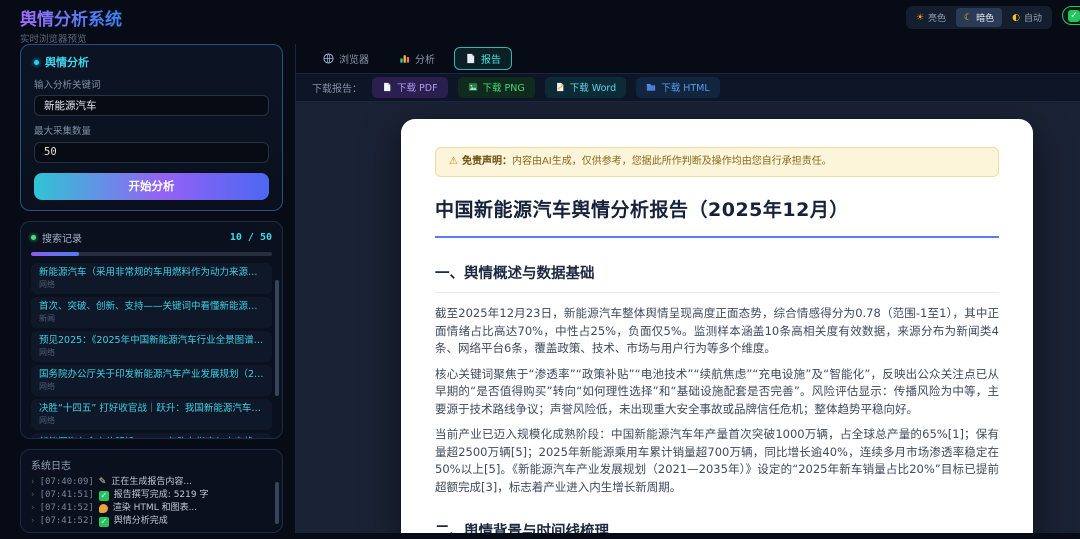  Describe the element at coordinates (593, 88) in the screenshot. I see `download-word-label: 下载 Word` at that location.